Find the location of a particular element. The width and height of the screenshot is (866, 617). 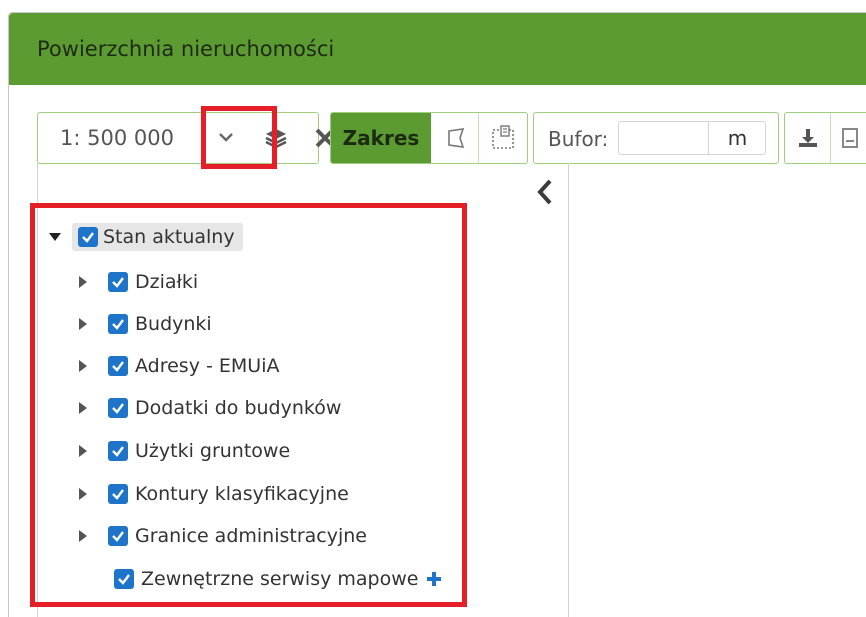

tree-node-label: Granice administracyjne is located at coordinates (251, 536).